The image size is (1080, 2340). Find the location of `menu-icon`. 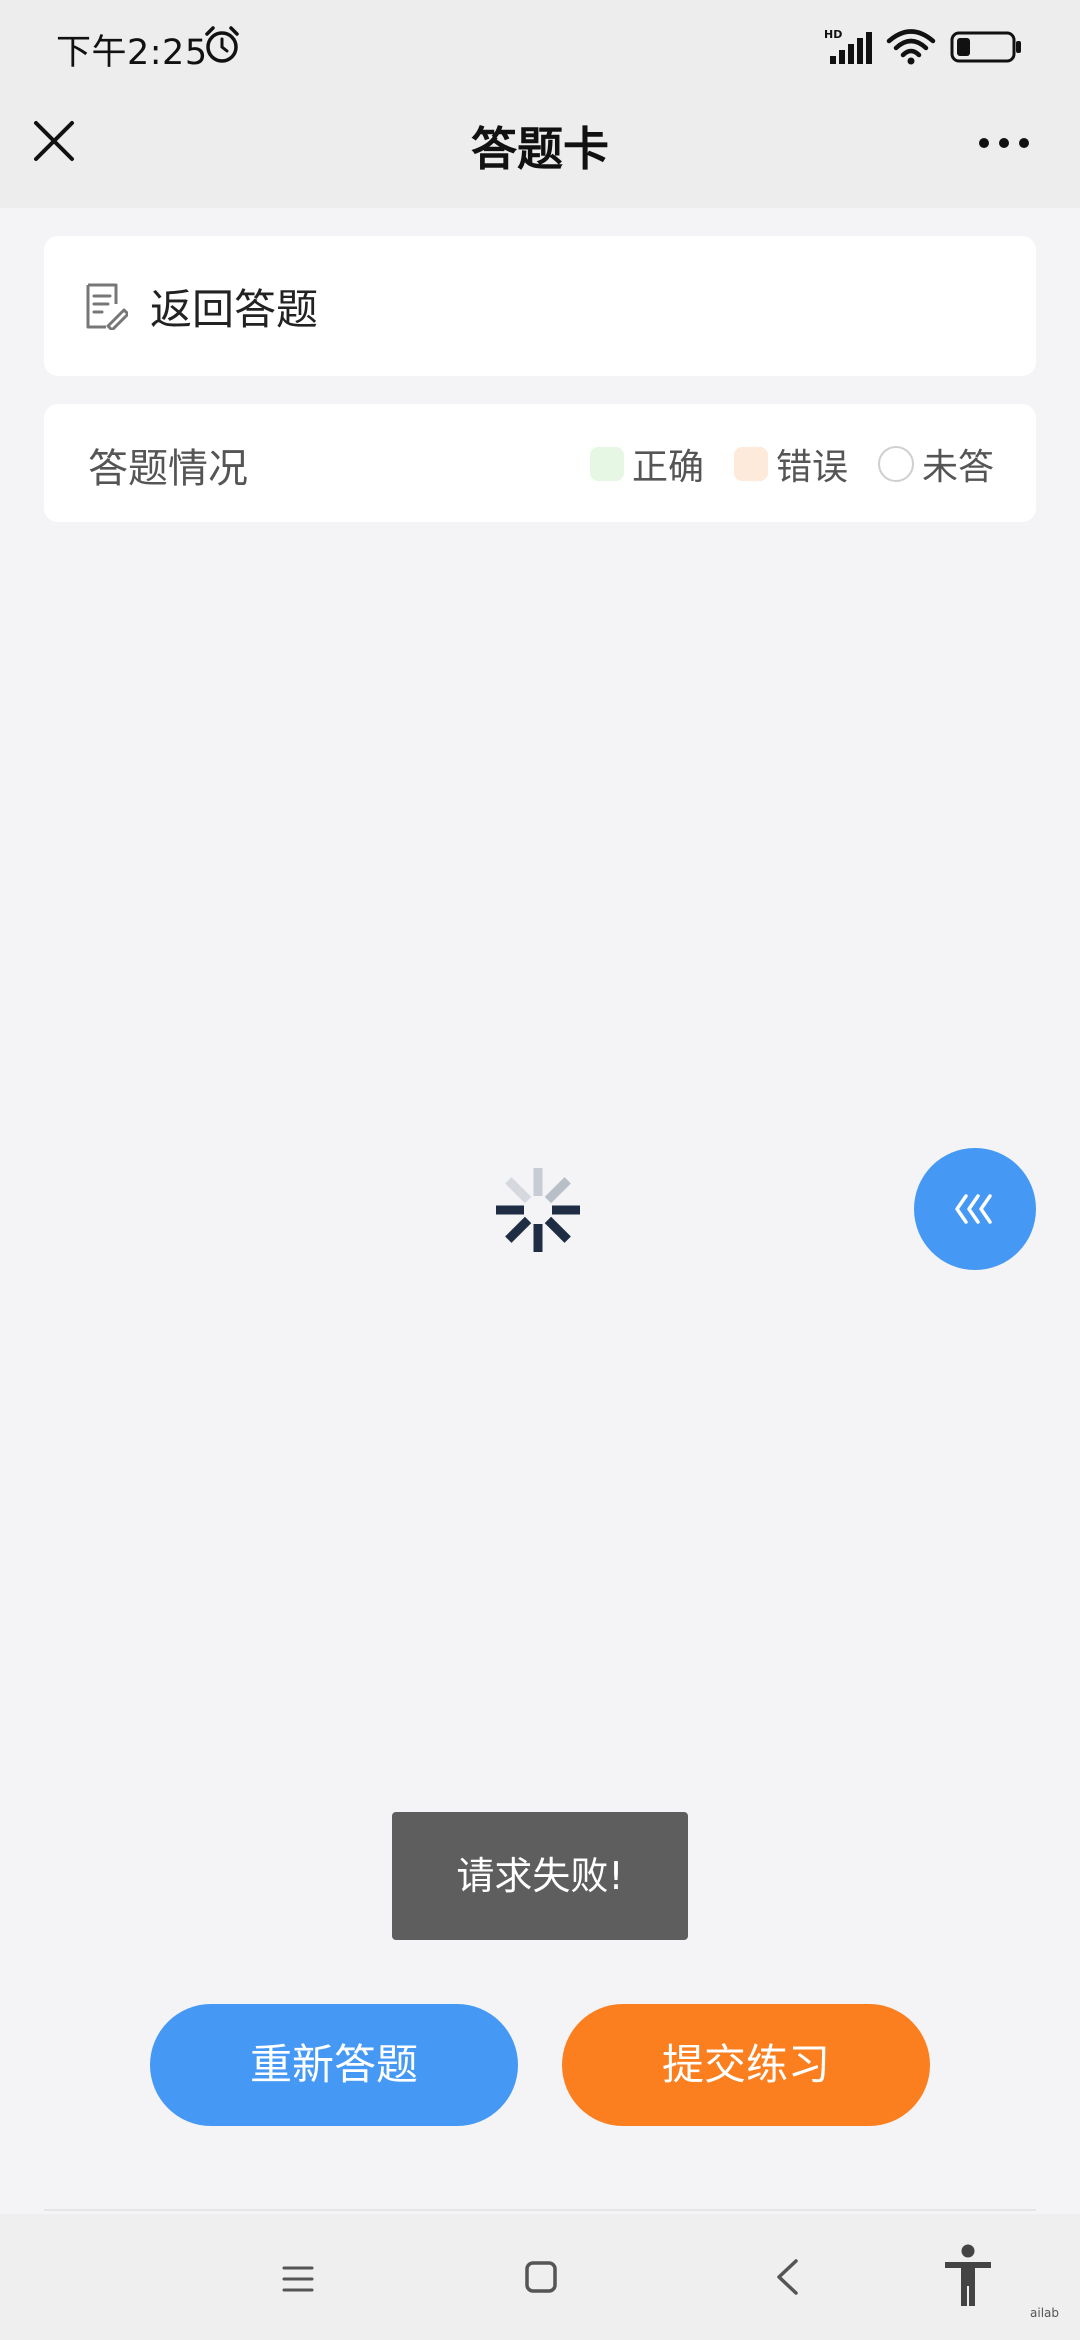

menu-icon is located at coordinates (298, 2279).